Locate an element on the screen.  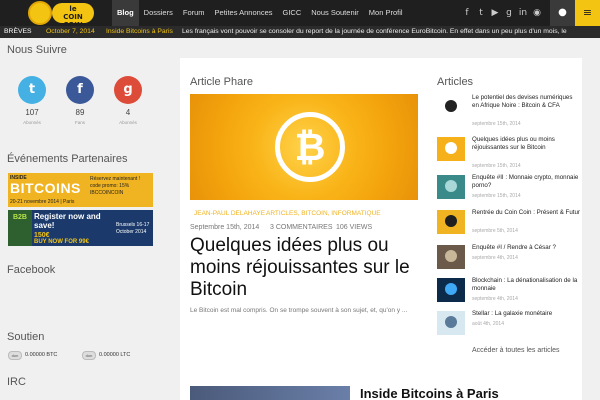
nav-item-petites-annonces: Petites Annonces is located at coordinates (244, 13).